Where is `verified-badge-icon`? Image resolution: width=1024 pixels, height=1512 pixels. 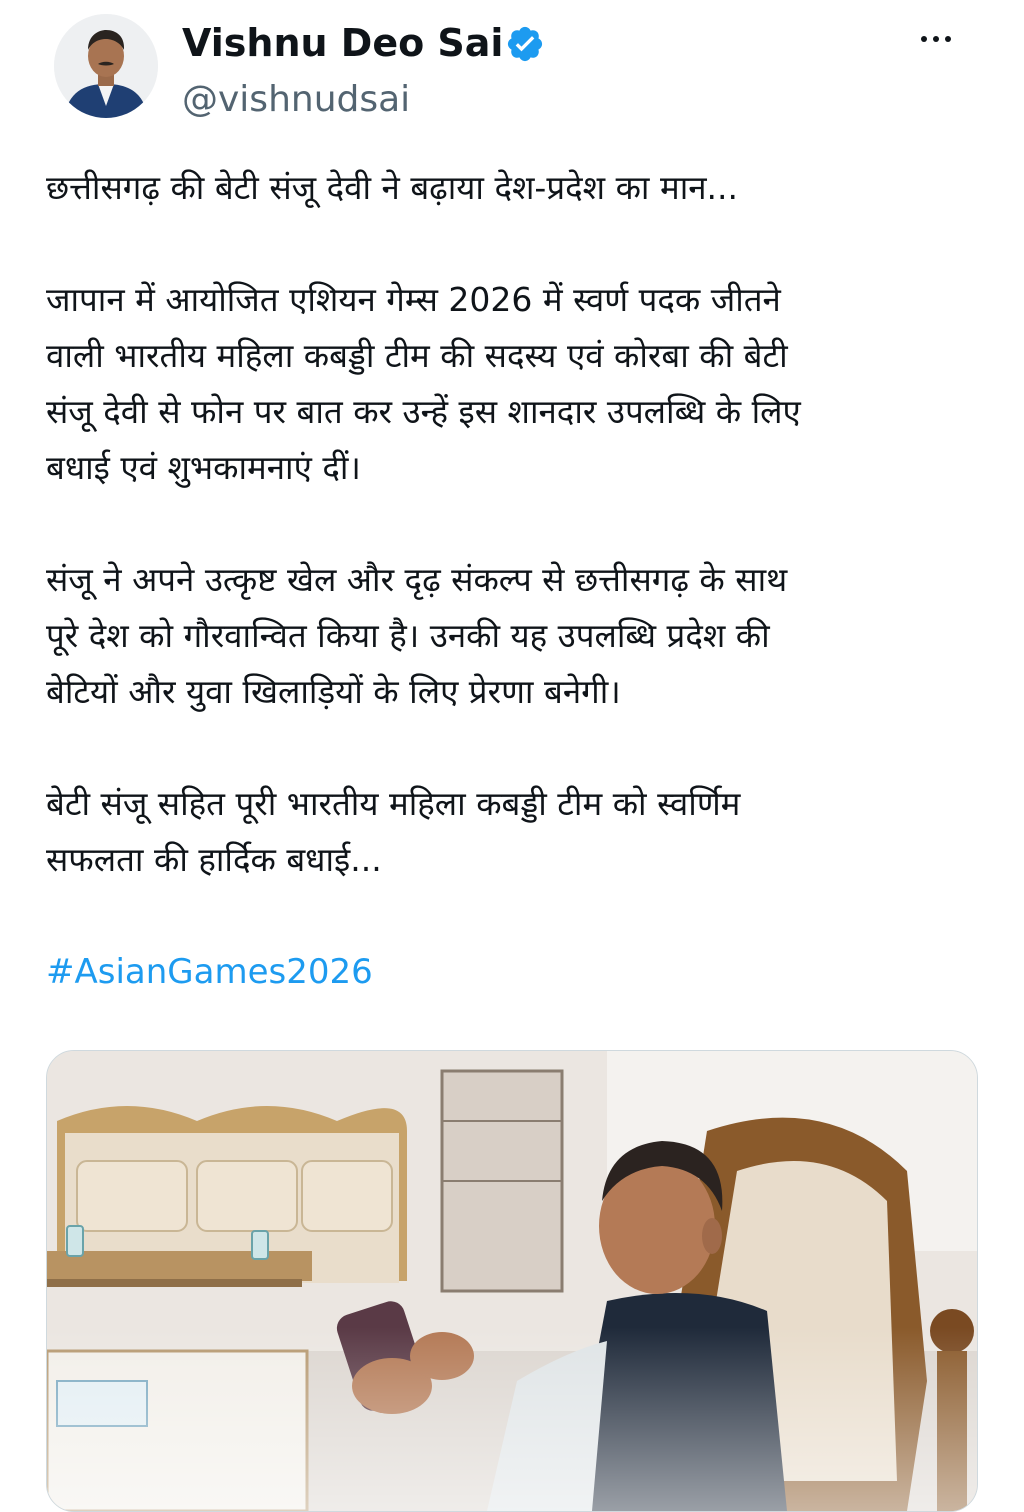
verified-badge-icon is located at coordinates (525, 44).